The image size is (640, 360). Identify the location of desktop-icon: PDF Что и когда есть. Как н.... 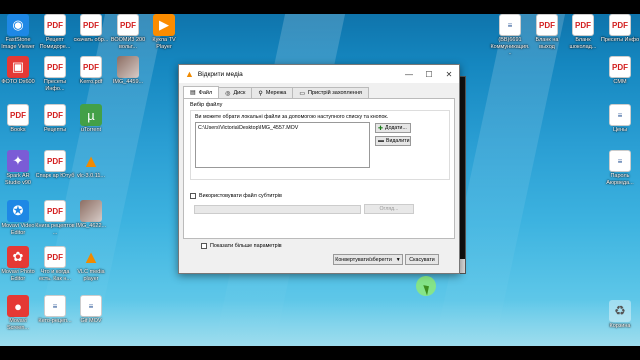
(55, 264).